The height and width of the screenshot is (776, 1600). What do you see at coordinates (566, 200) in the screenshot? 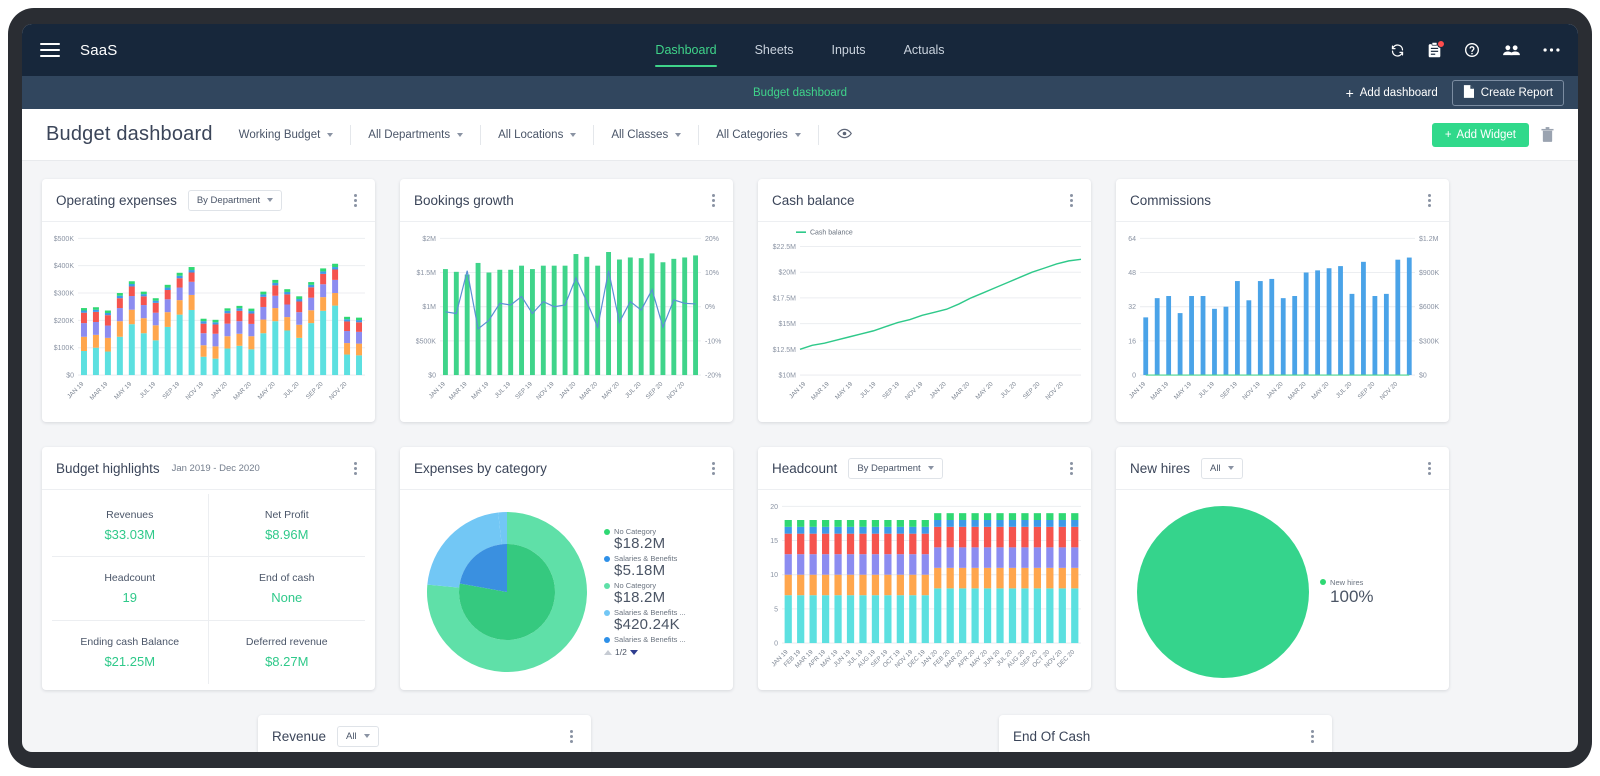
I see `widget-header: Bookings growth` at bounding box center [566, 200].